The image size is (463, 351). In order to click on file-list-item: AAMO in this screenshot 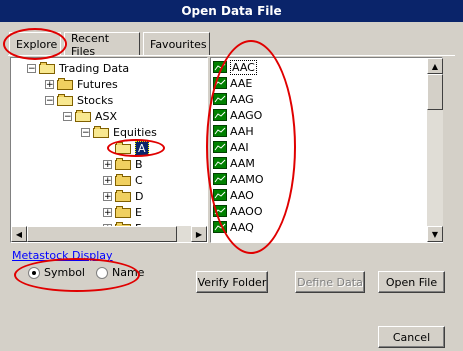, I will do `click(238, 179)`.